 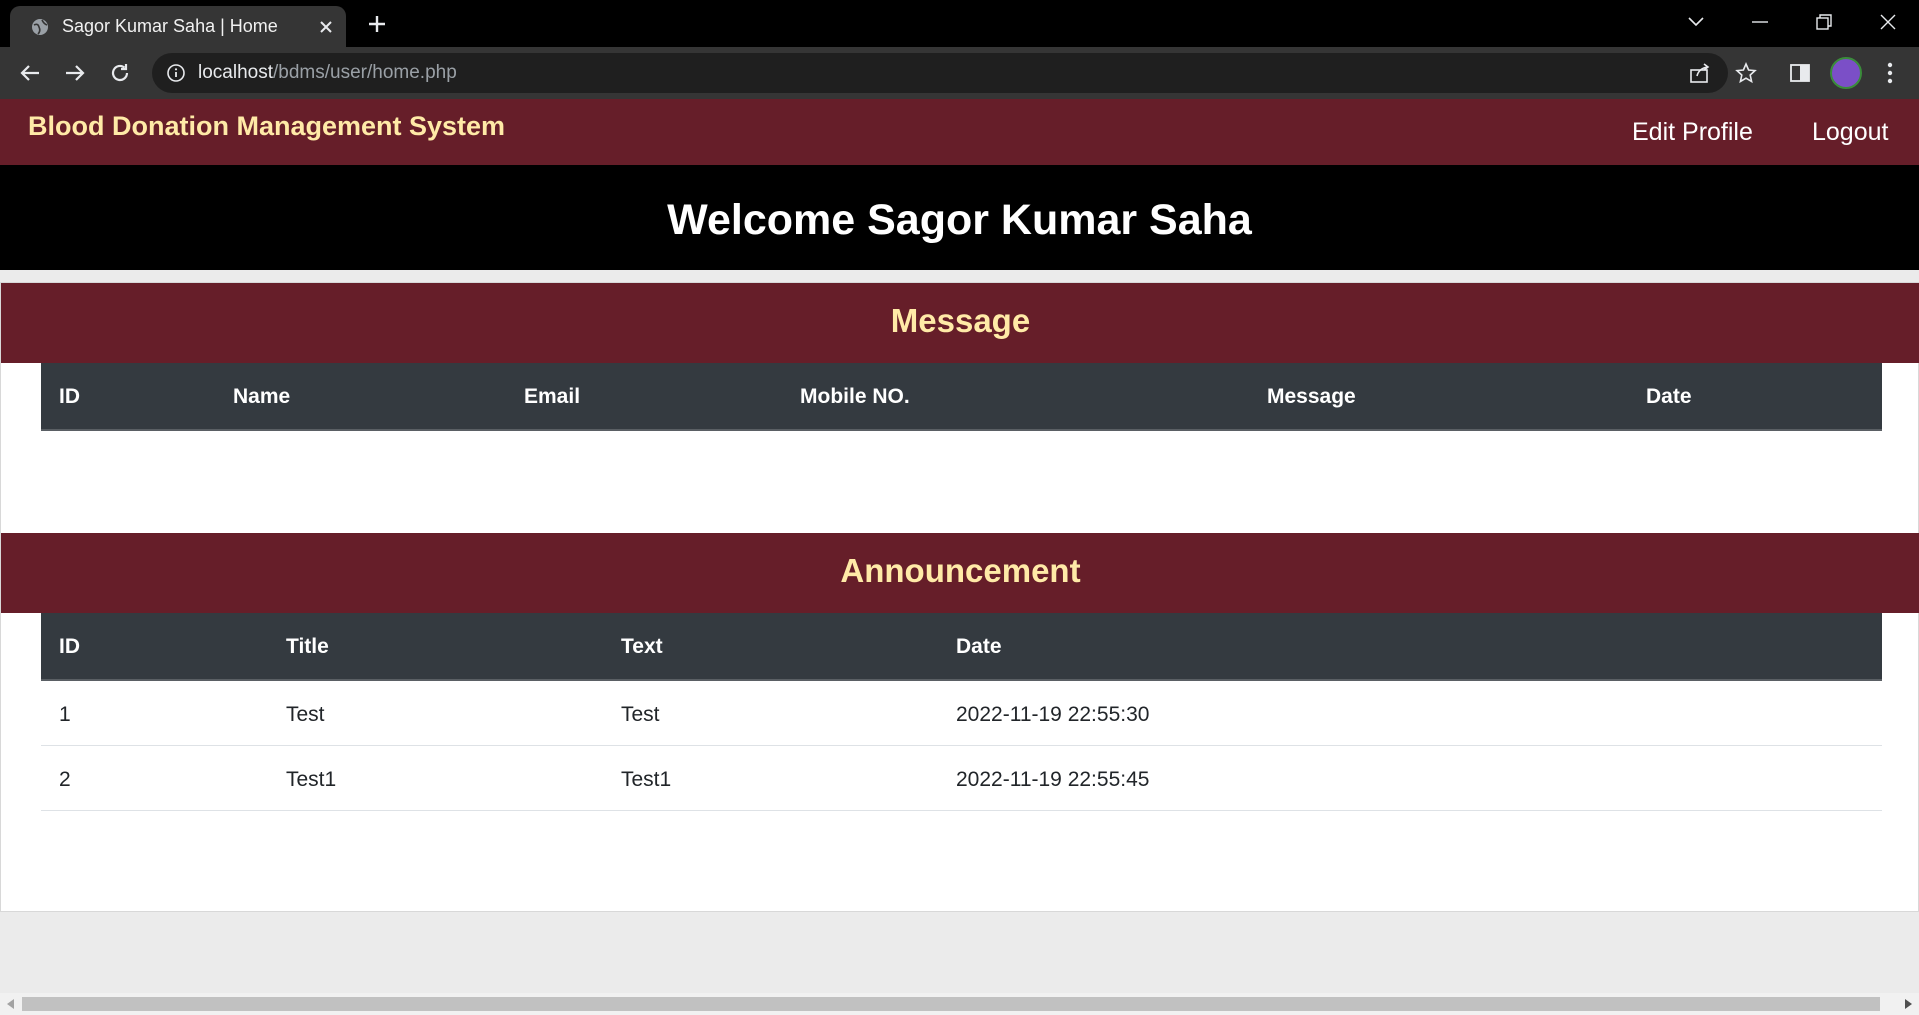 I want to click on browser-tab-bar: Sagor Kumar Saha | Home, so click(x=959, y=23).